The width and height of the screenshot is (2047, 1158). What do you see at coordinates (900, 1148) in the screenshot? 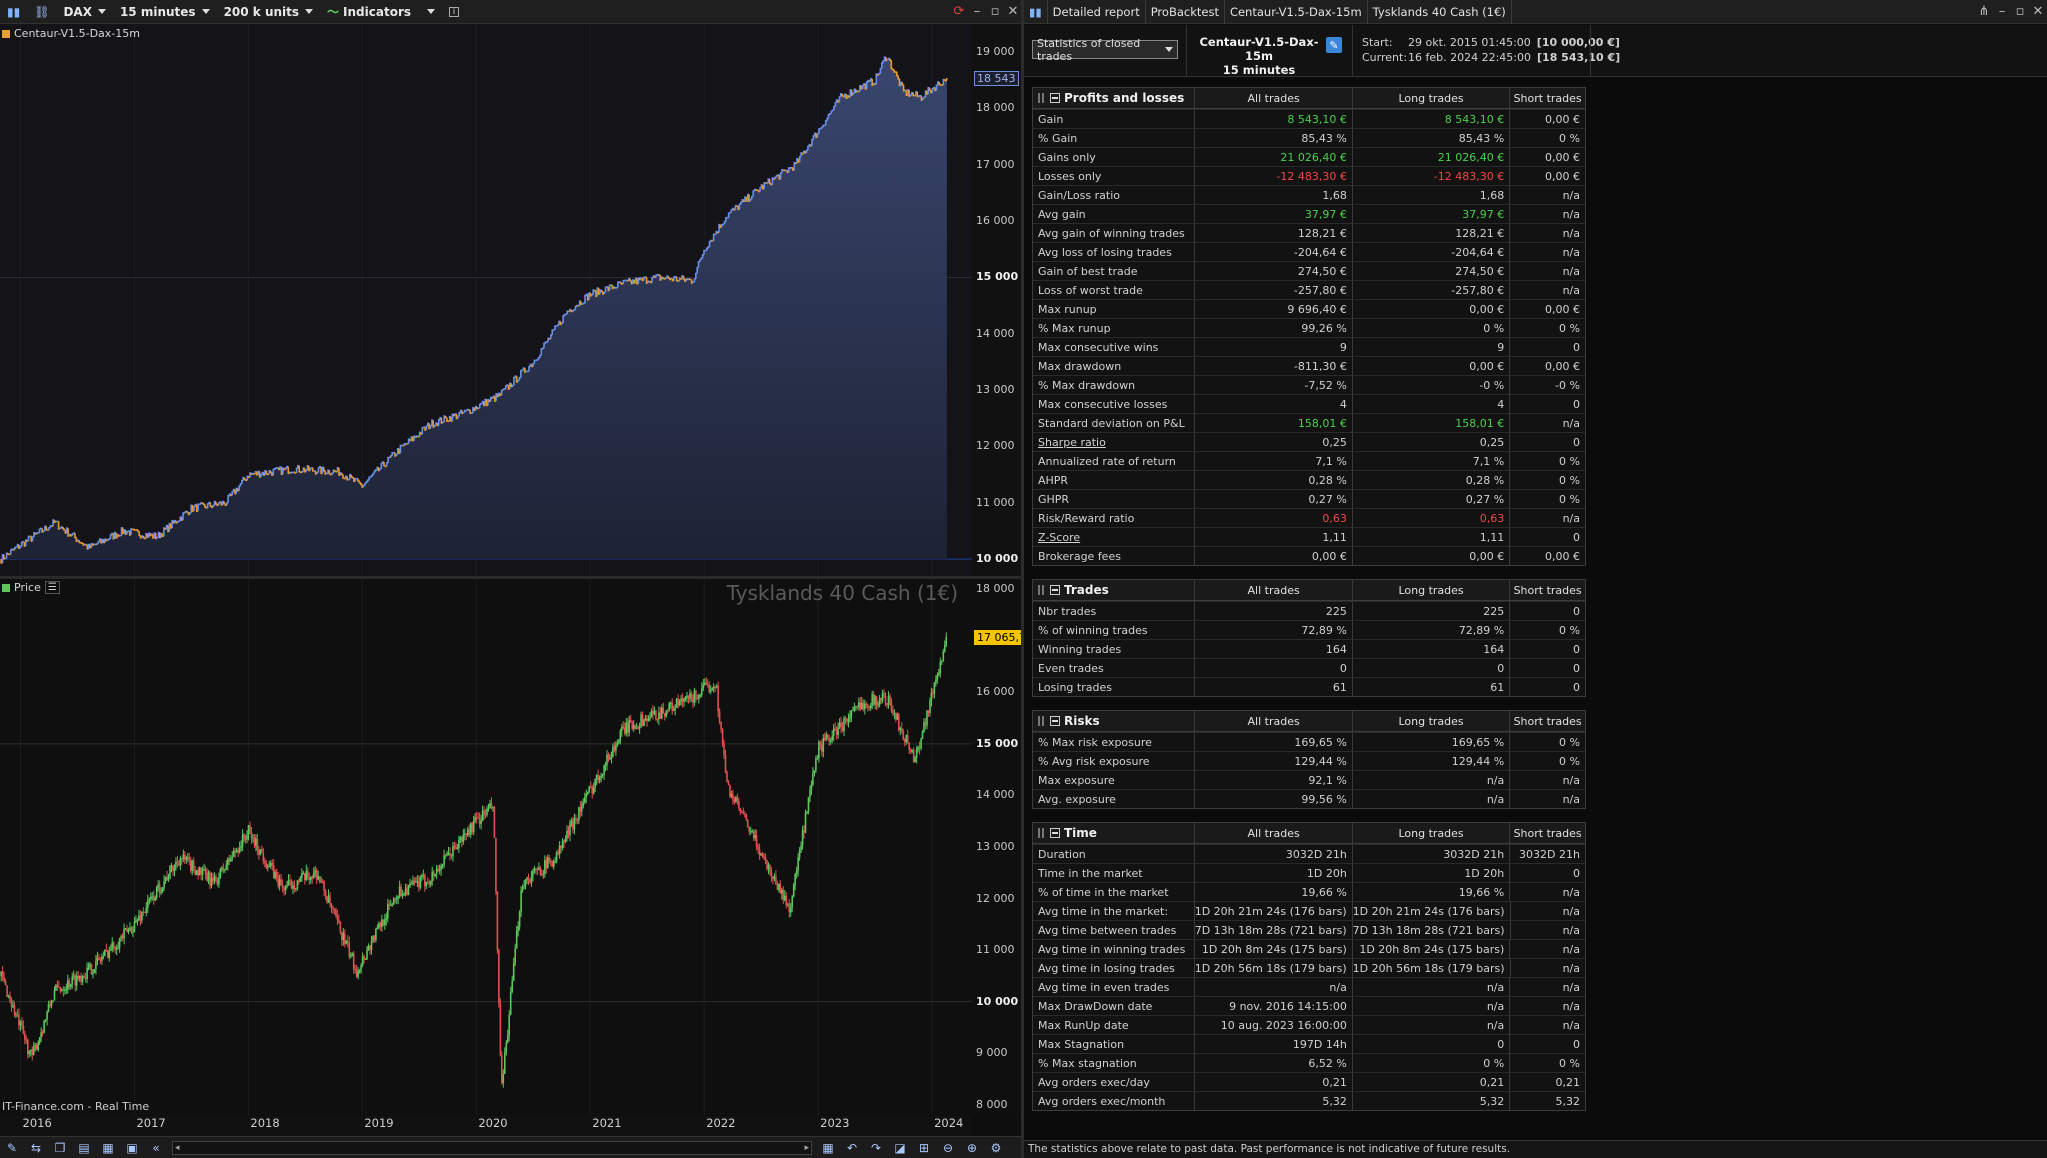
I see `auto-scale-icon: ◪` at bounding box center [900, 1148].